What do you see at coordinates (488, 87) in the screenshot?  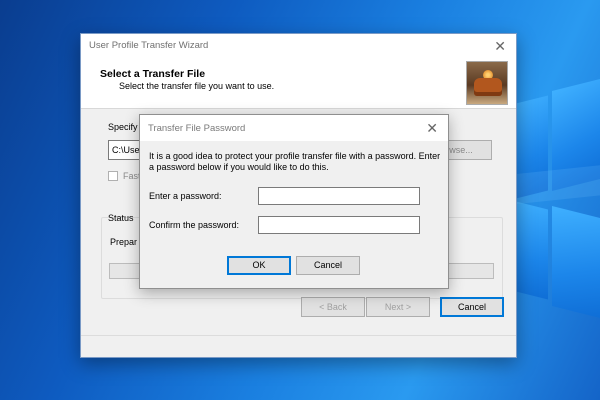 I see `image-detail` at bounding box center [488, 87].